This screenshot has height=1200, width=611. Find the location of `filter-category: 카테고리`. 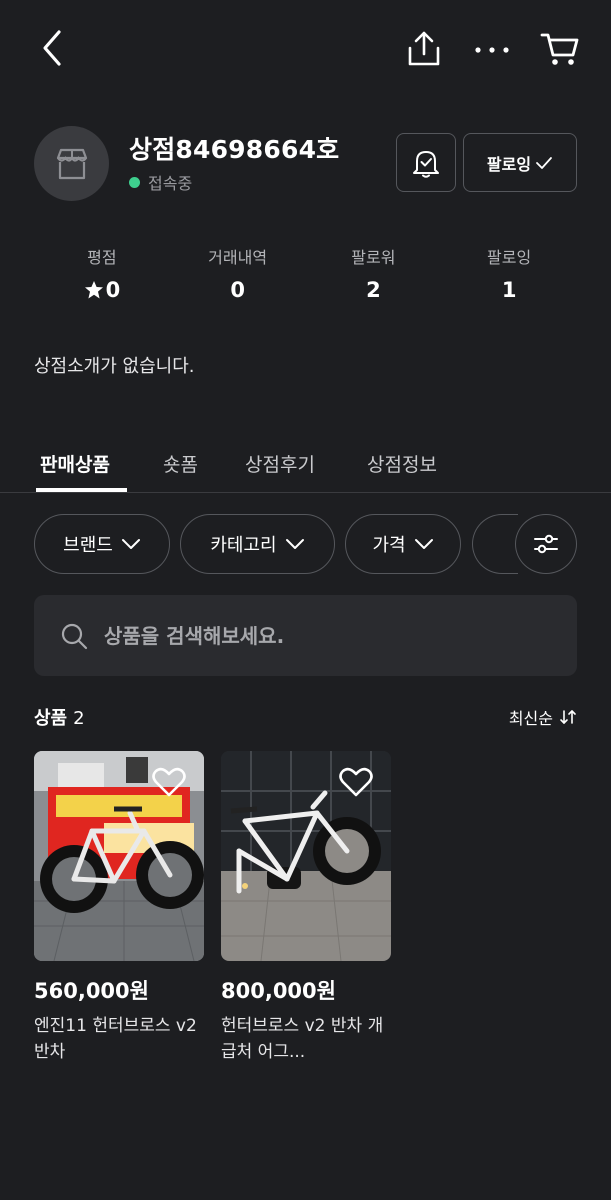

filter-category: 카테고리 is located at coordinates (257, 544).